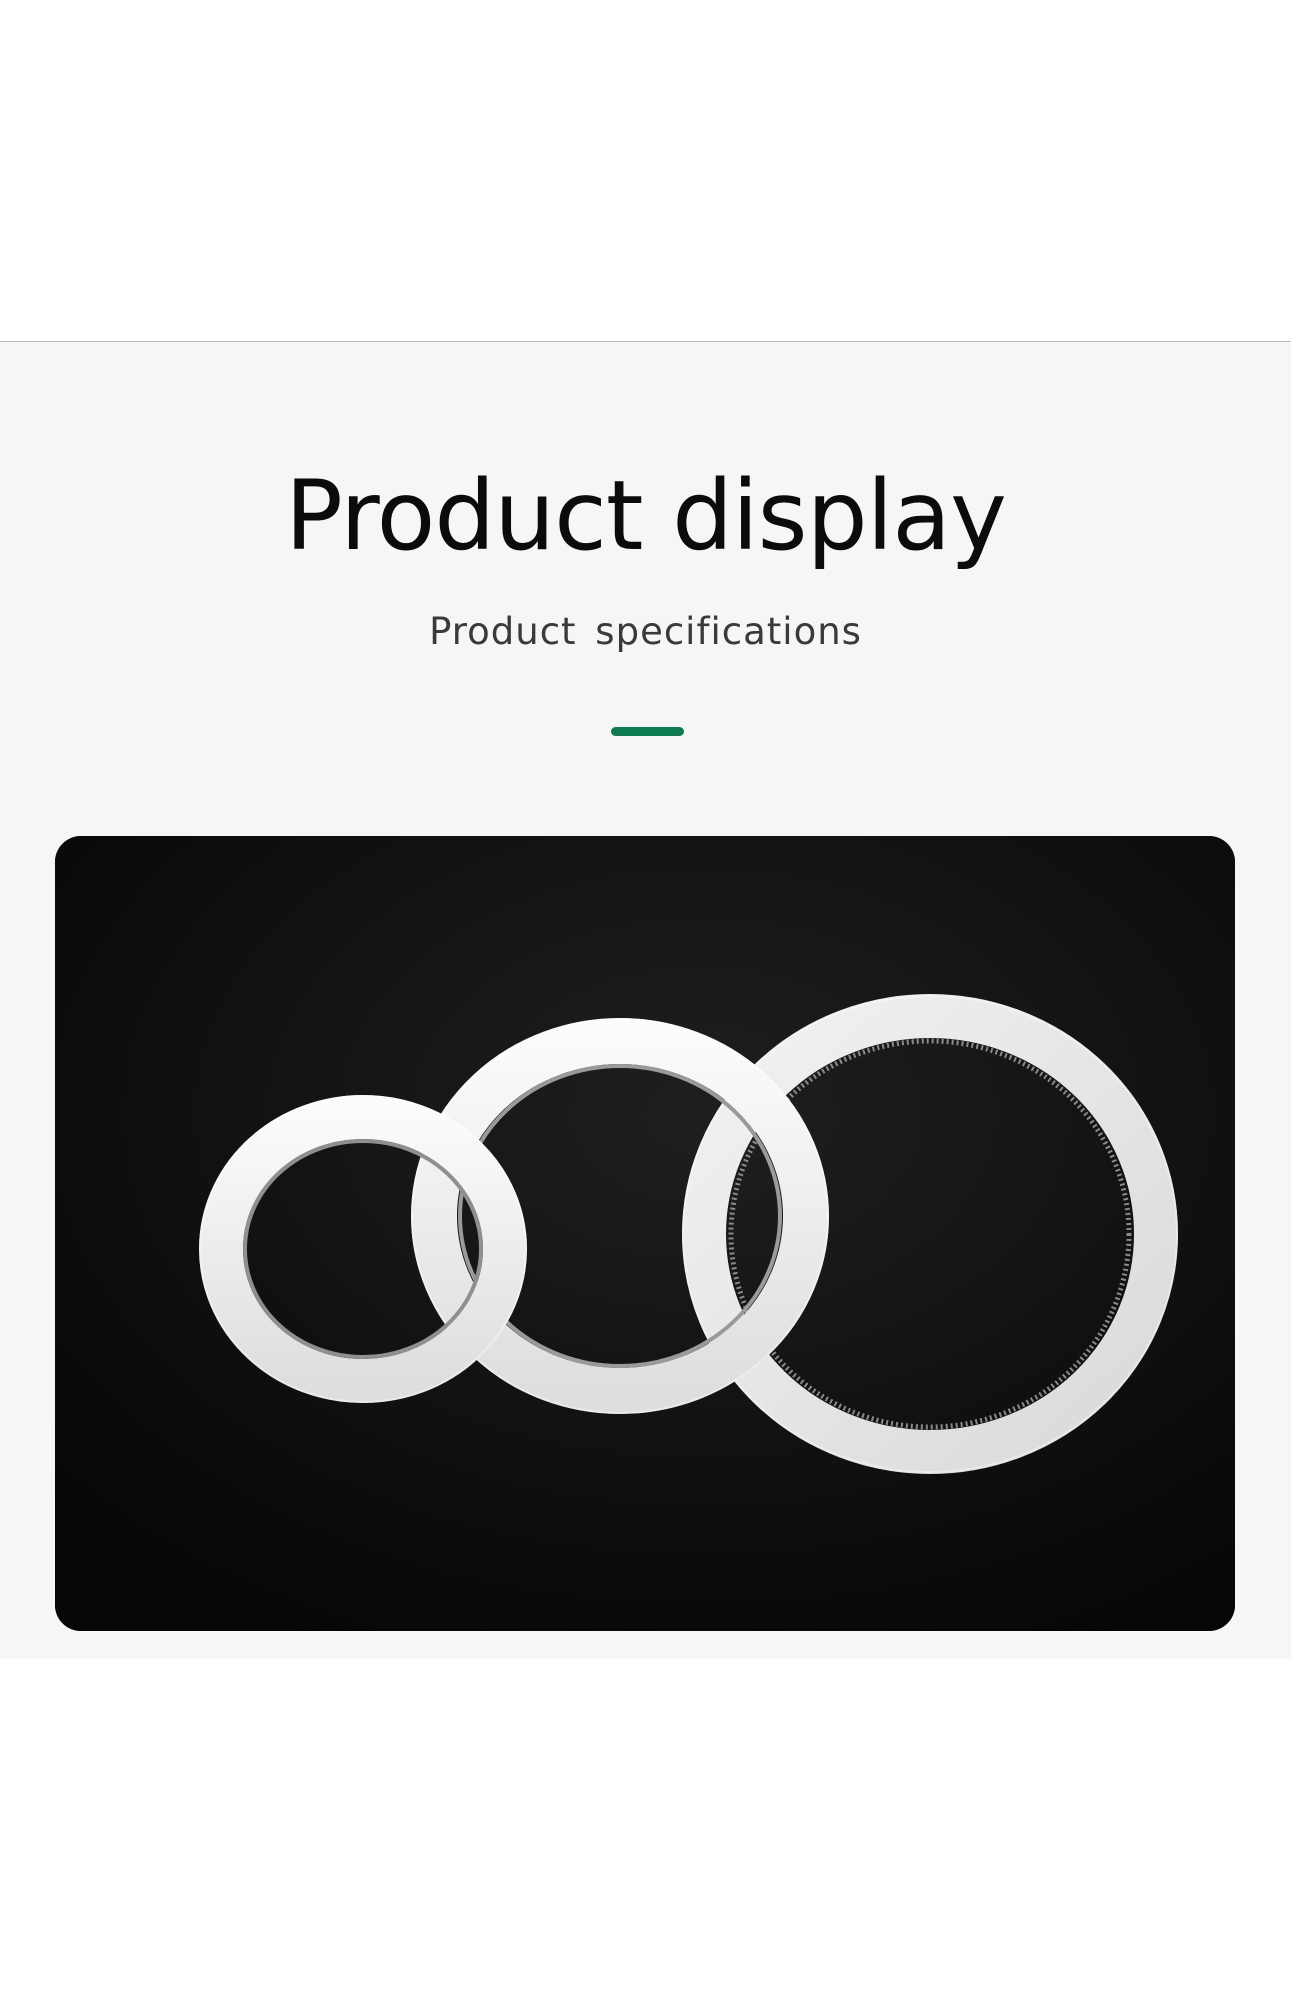  What do you see at coordinates (645, 631) in the screenshot?
I see `section-subtitle: Product specifications` at bounding box center [645, 631].